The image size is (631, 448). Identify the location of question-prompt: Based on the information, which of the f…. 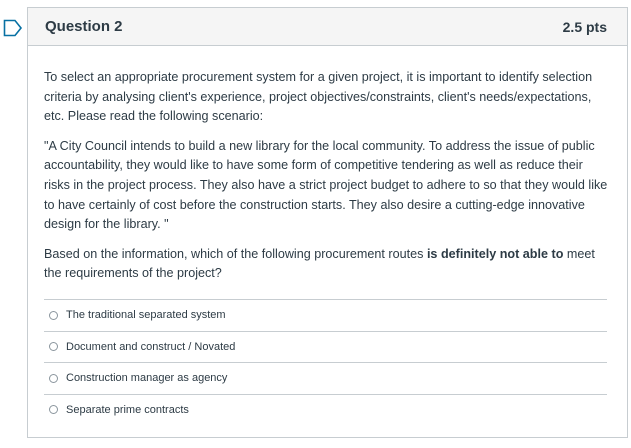
(327, 264).